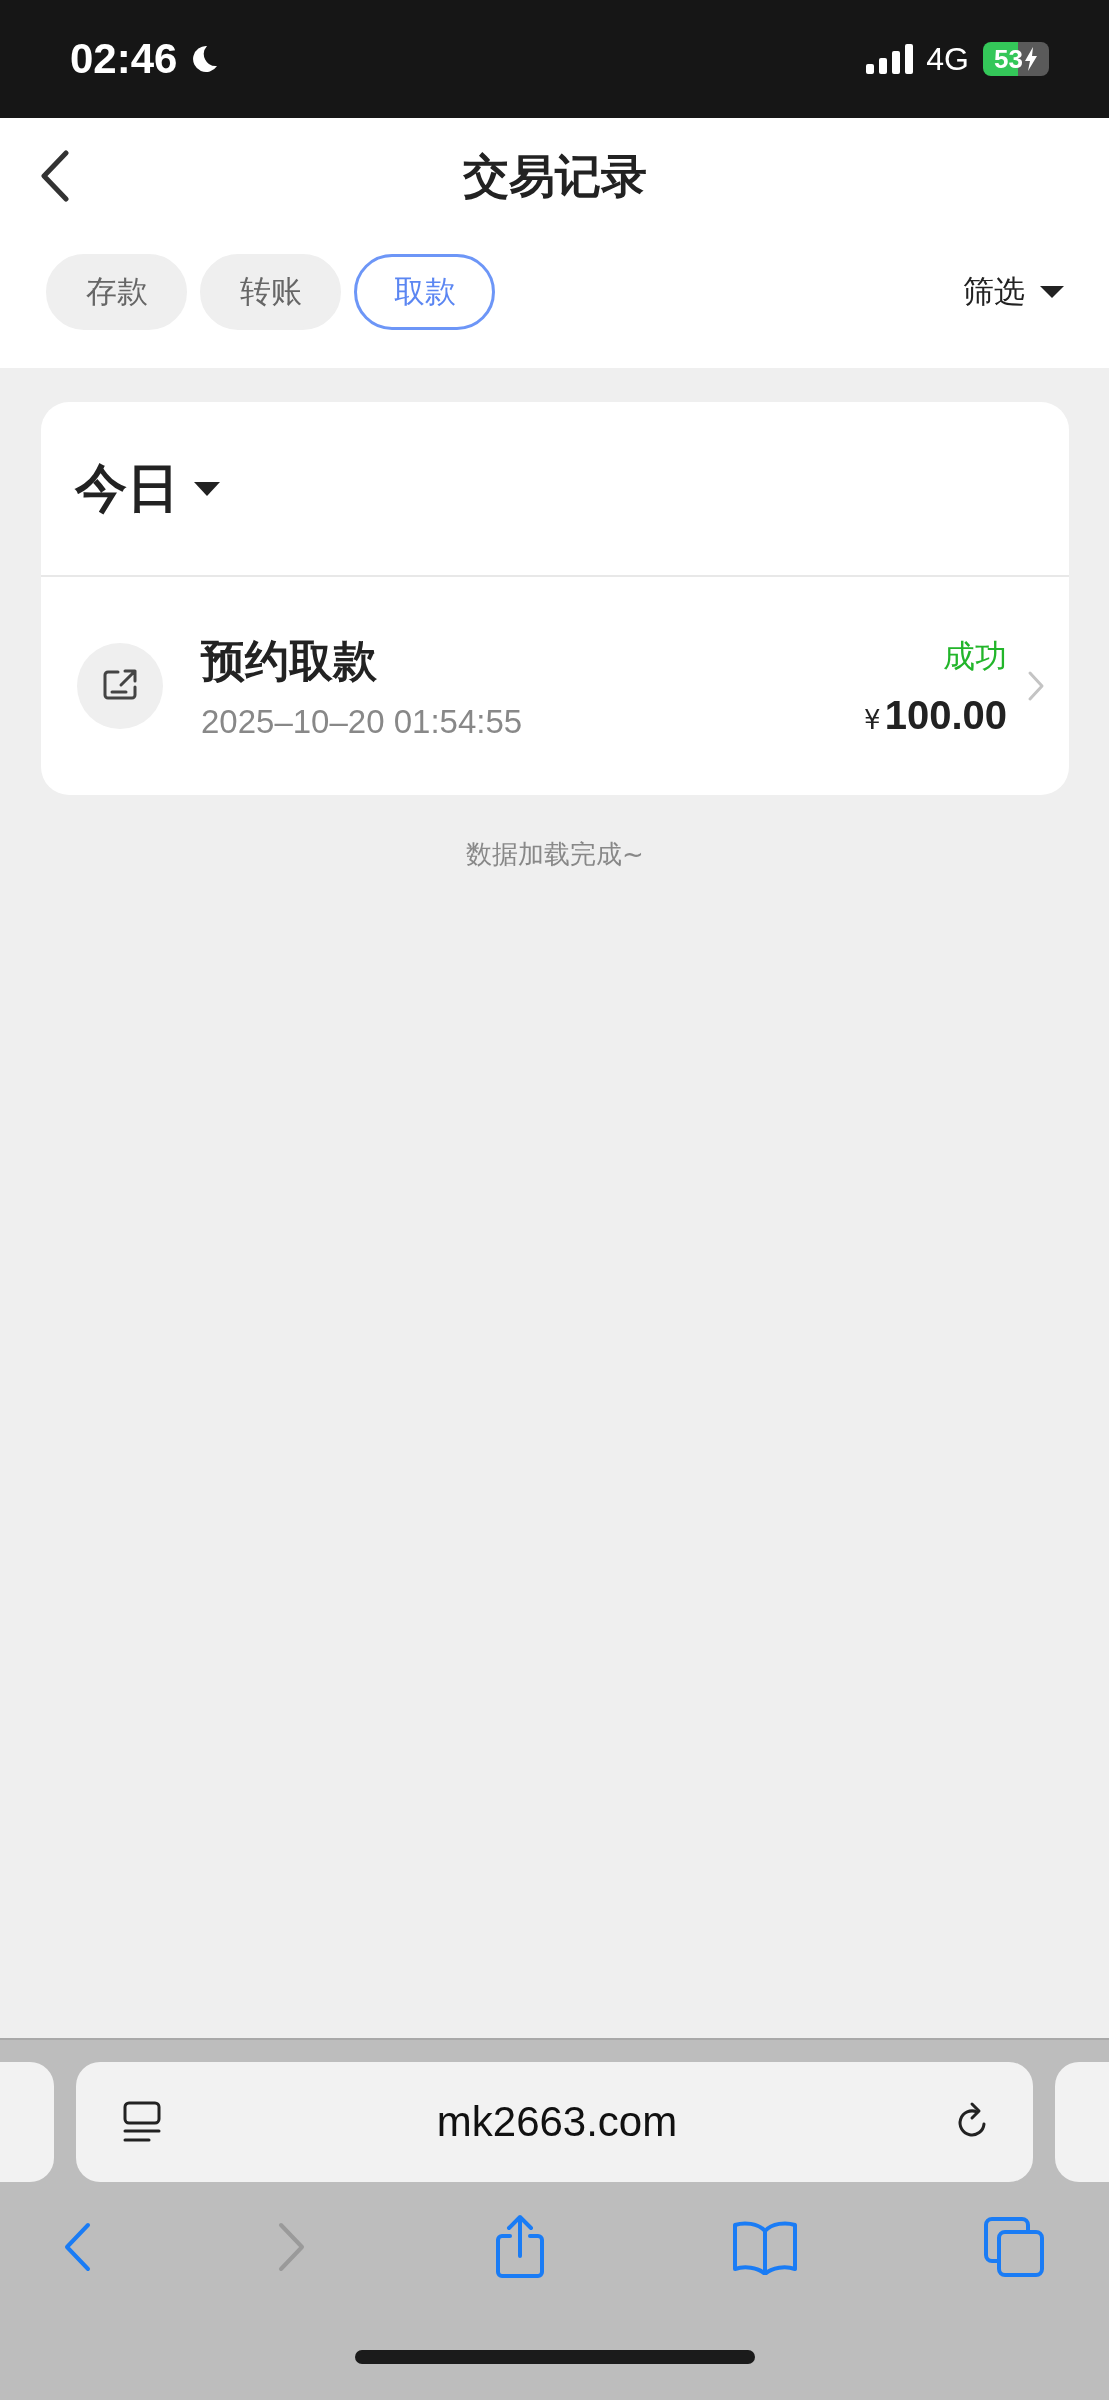 The image size is (1109, 2400). What do you see at coordinates (554, 176) in the screenshot?
I see `page-title: 交易记录` at bounding box center [554, 176].